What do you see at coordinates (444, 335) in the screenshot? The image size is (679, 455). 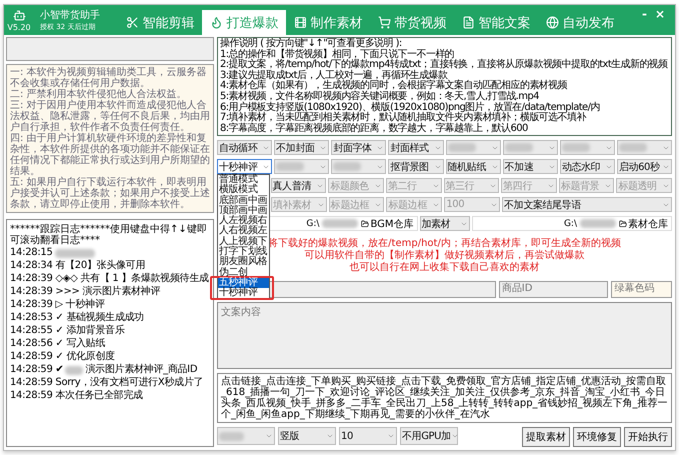 I see `copy-text-area: 文案内容` at bounding box center [444, 335].